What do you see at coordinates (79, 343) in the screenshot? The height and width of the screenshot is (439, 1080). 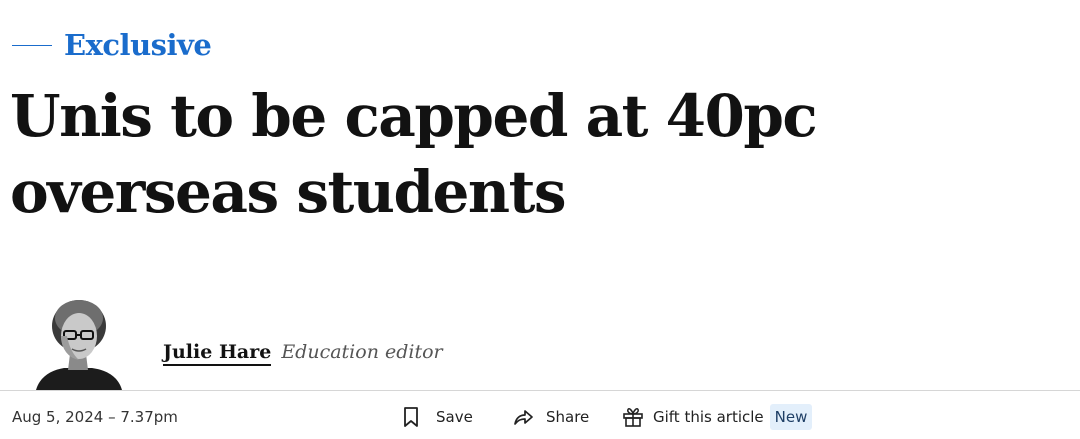 I see `author-avatar` at bounding box center [79, 343].